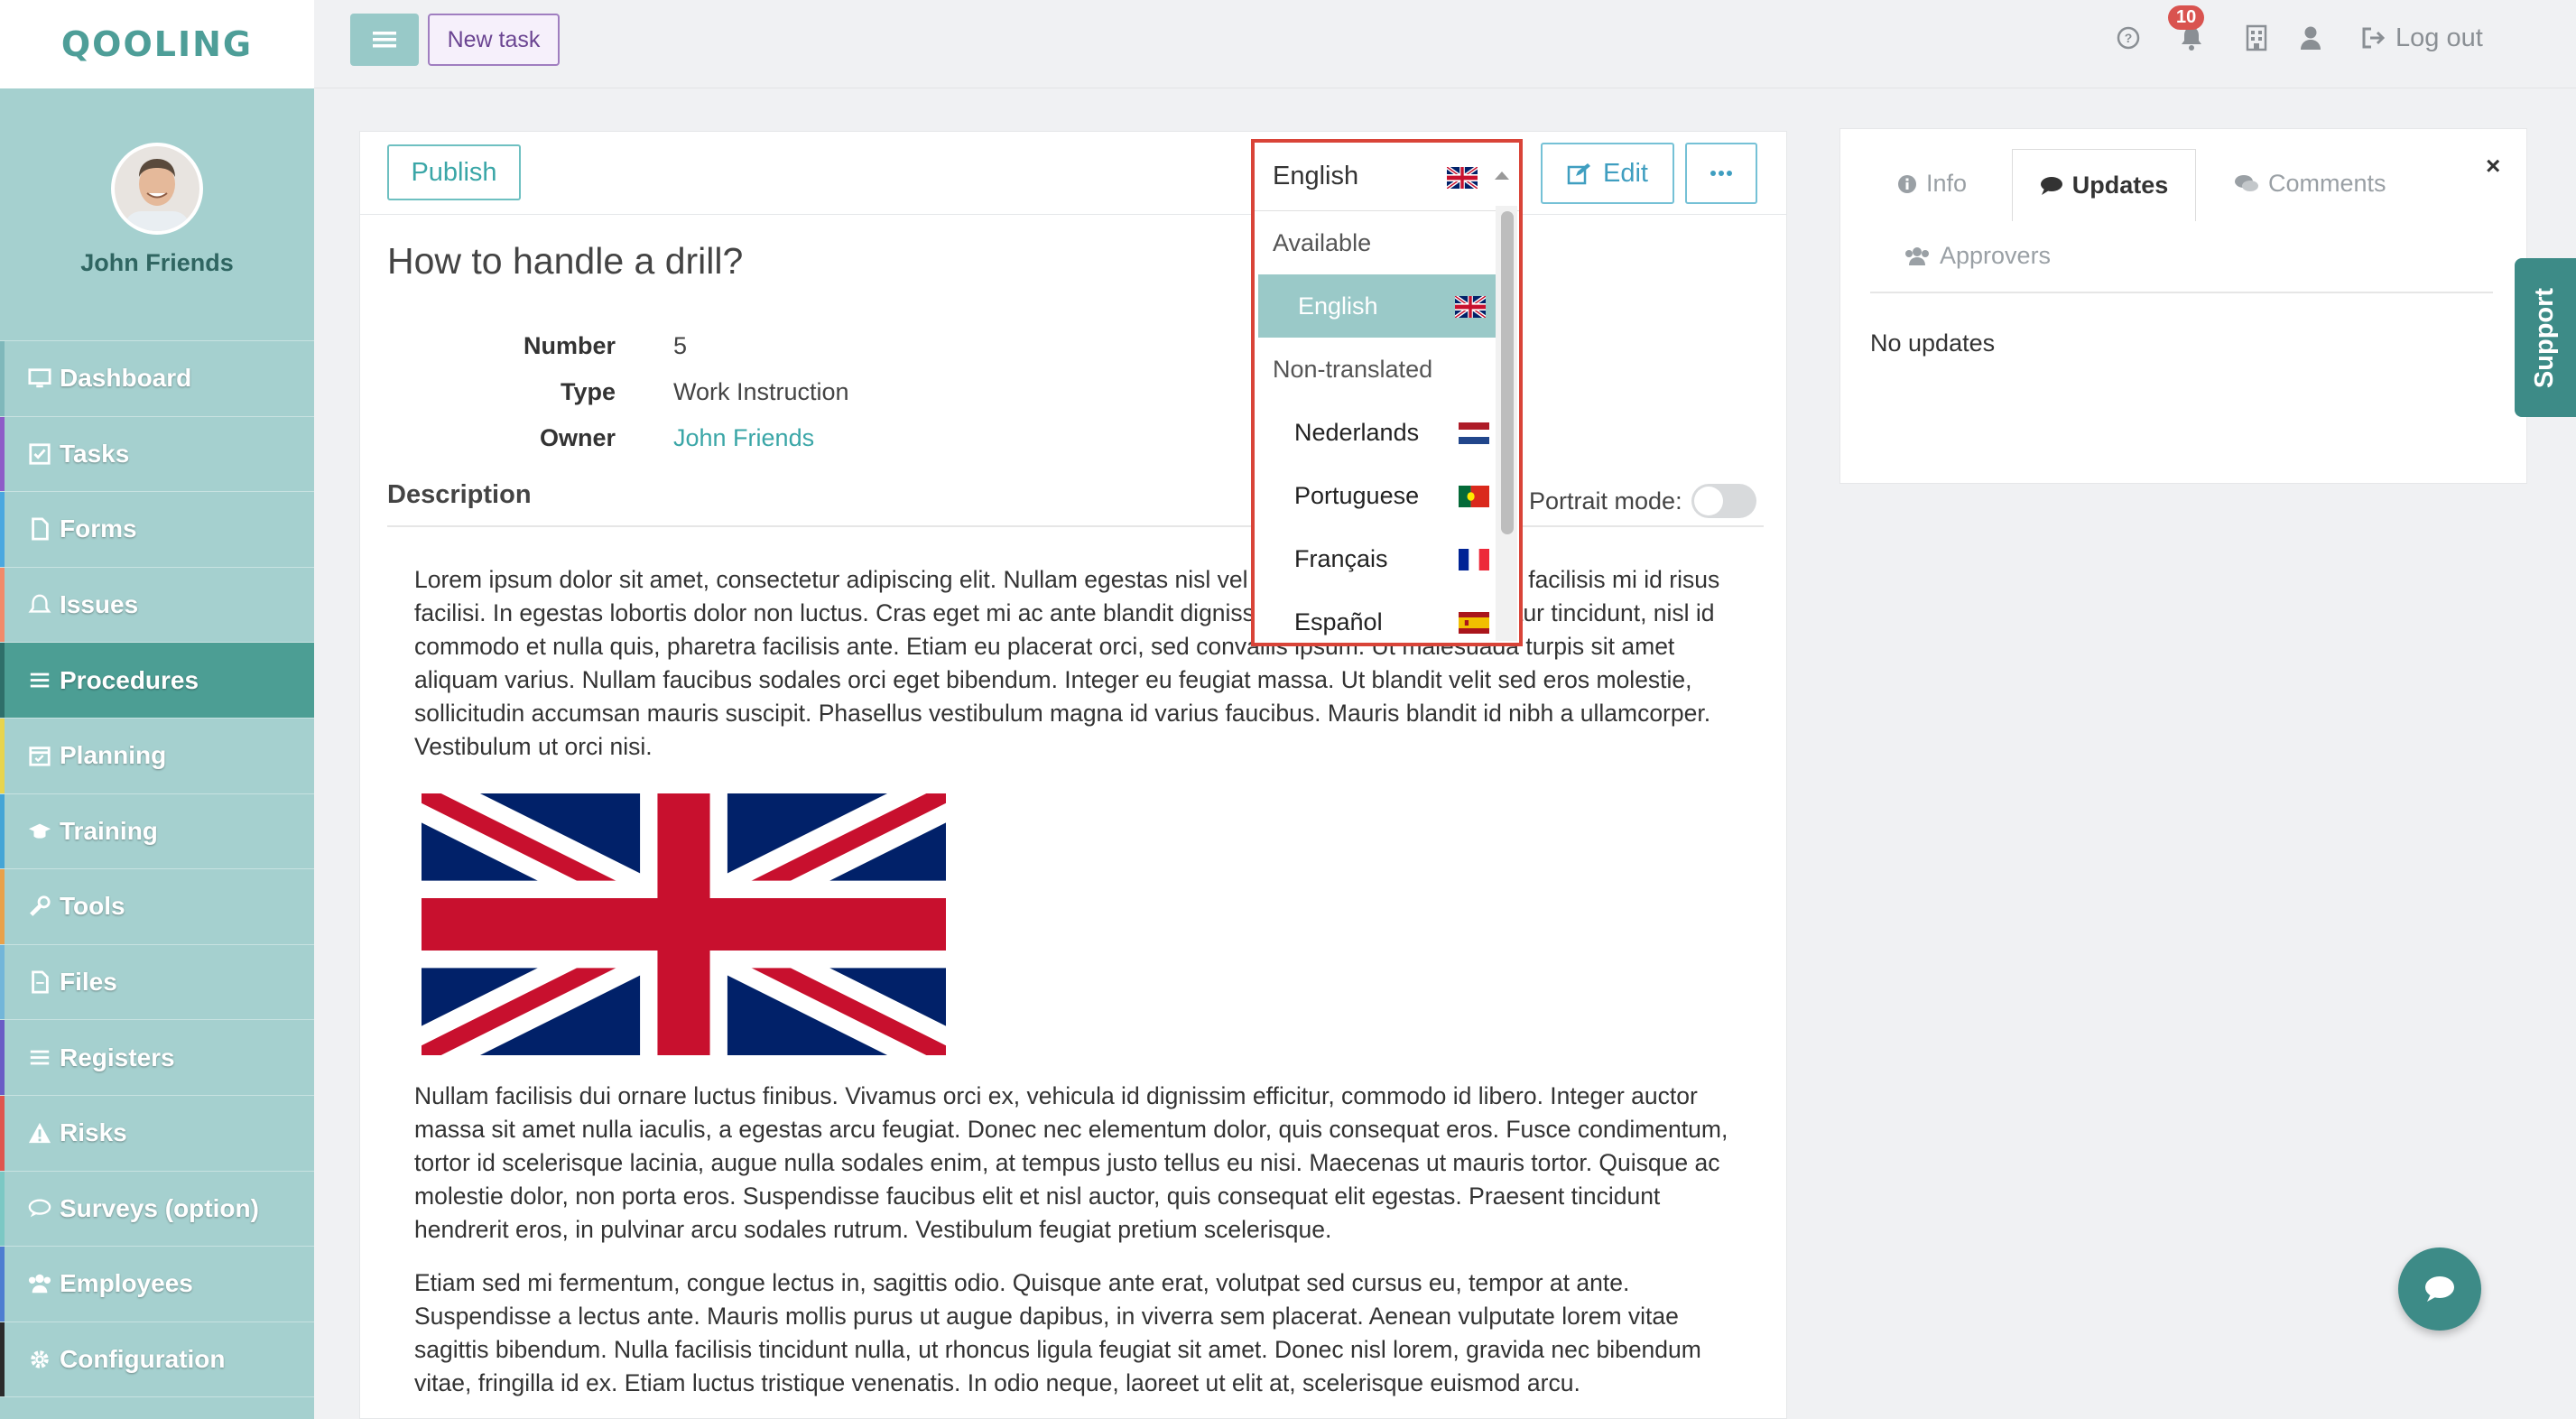  I want to click on help-button: ?, so click(2128, 38).